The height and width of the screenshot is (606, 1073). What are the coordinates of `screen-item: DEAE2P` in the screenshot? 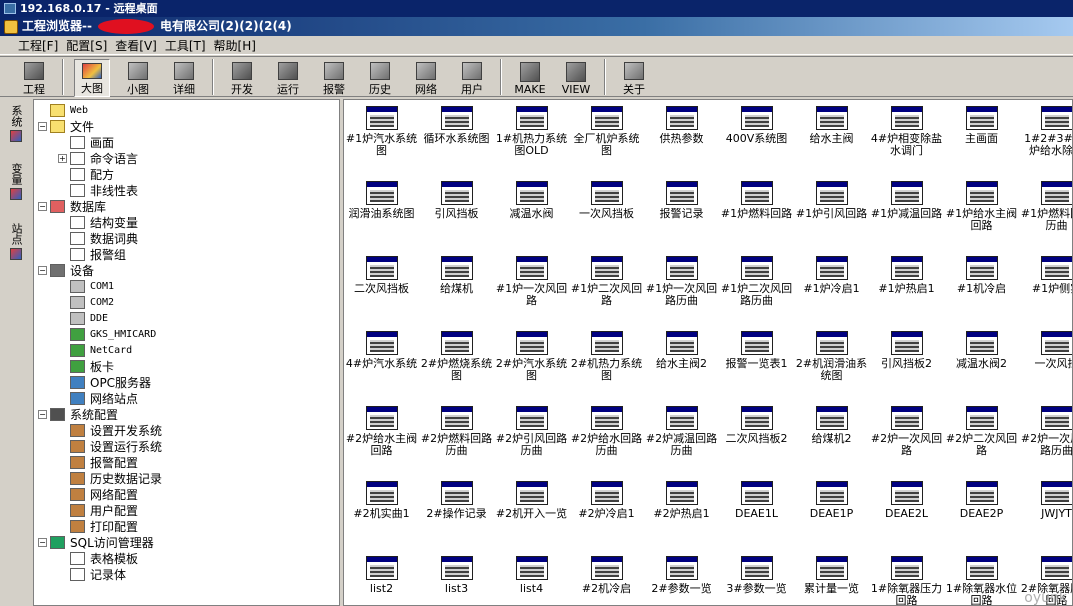 It's located at (981, 510).